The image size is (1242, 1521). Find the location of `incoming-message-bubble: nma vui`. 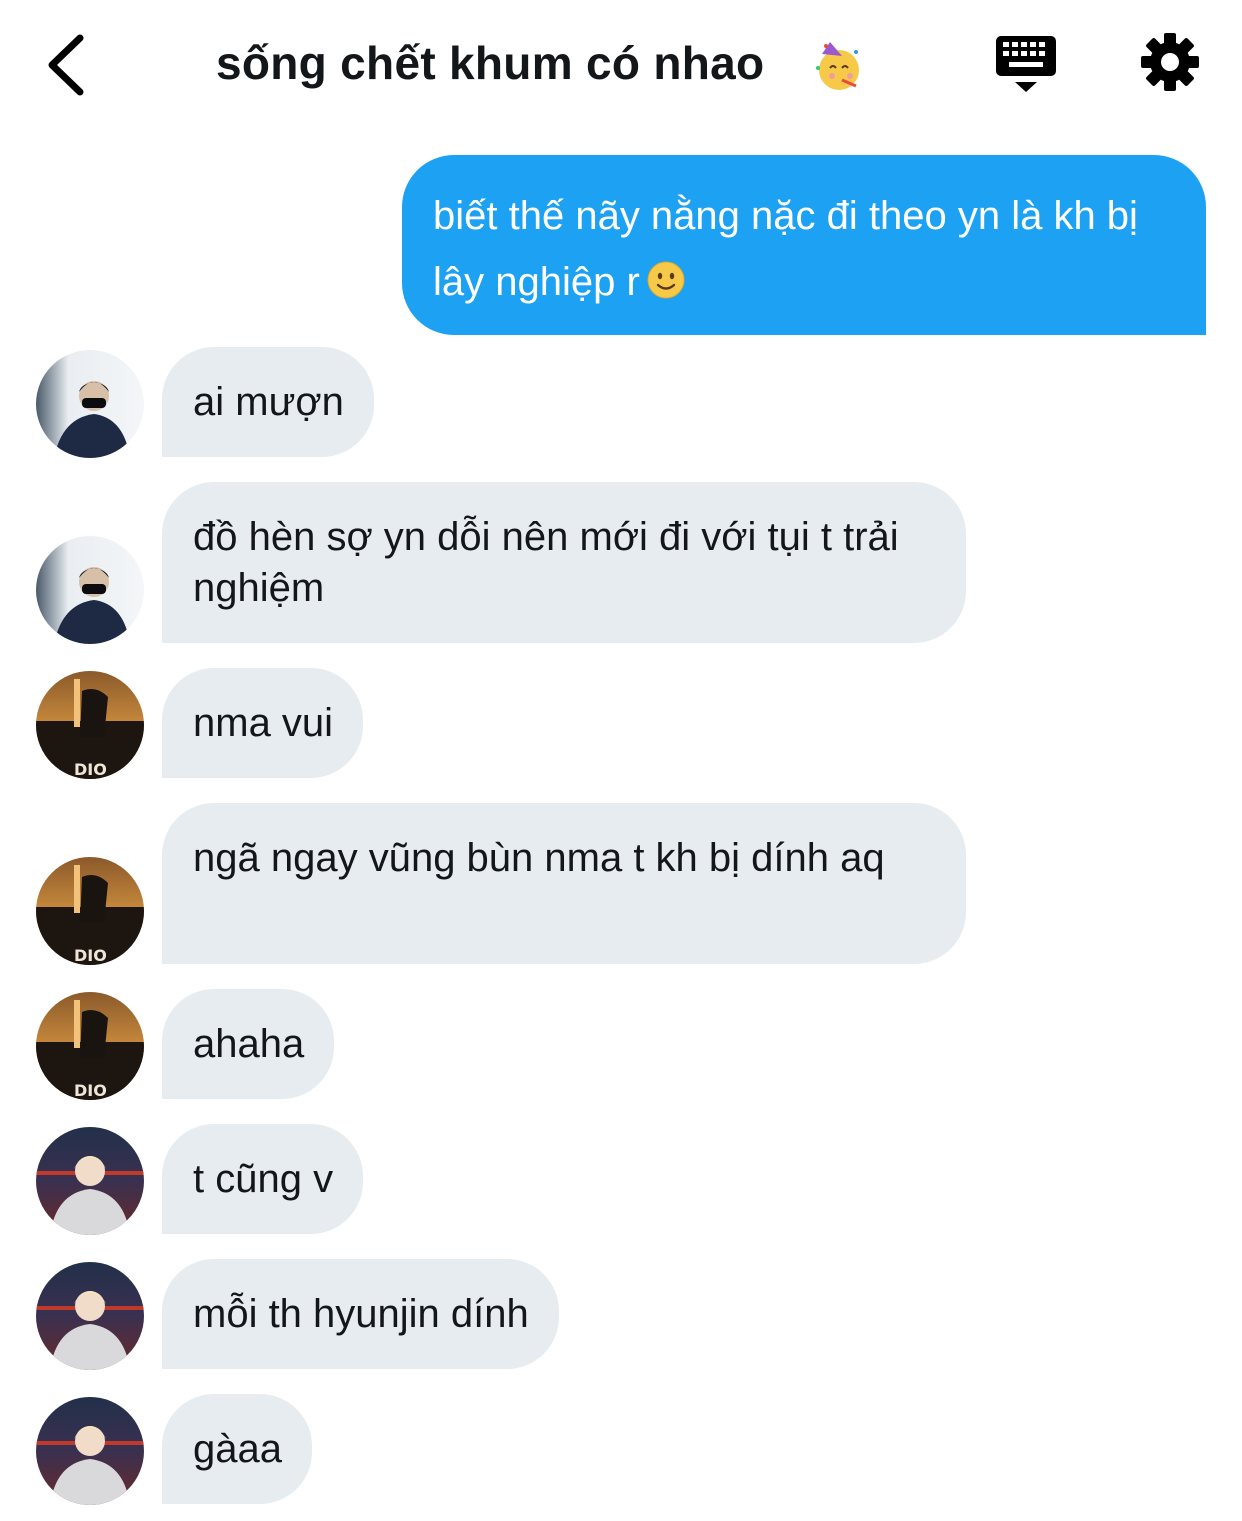

incoming-message-bubble: nma vui is located at coordinates (263, 723).